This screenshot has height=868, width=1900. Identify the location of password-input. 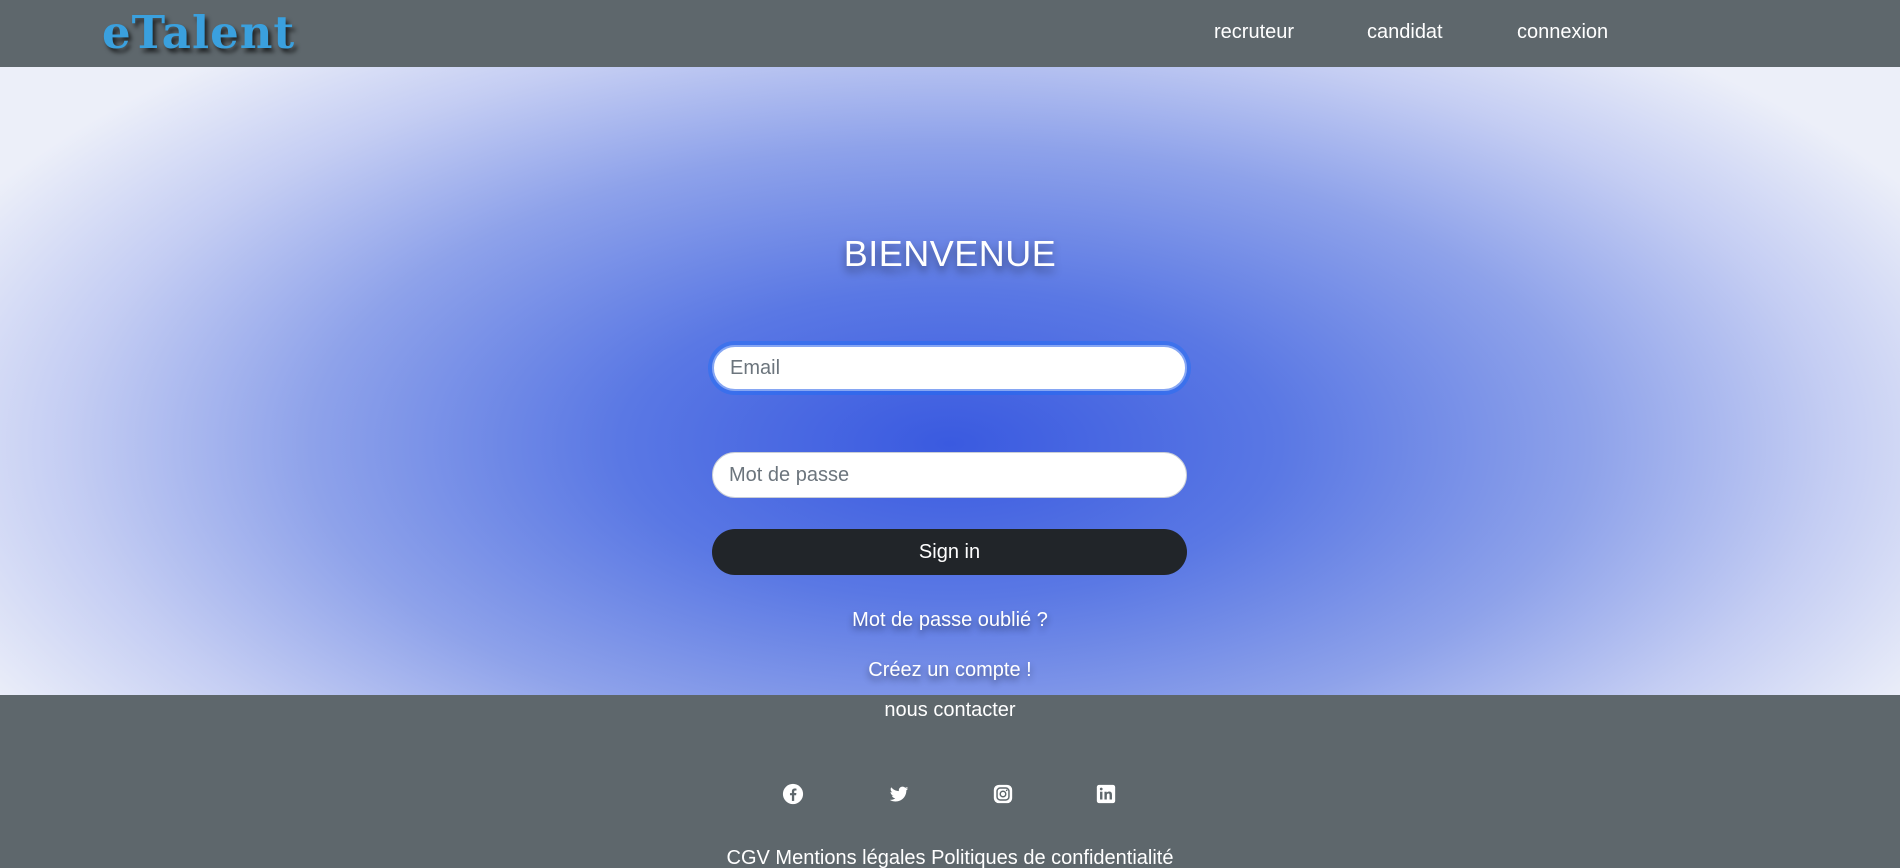
(949, 475).